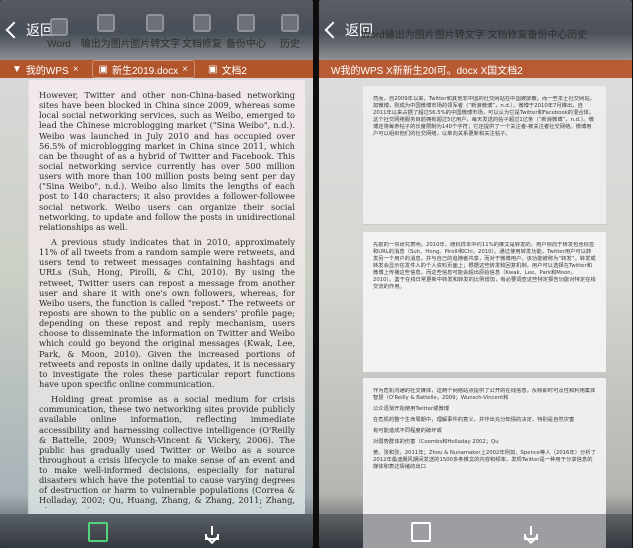 This screenshot has height=548, width=633. Describe the element at coordinates (436, 441) in the screenshot. I see `paragraph: 对弱势群体的伤害（Coombs和Holladay 2002；Qu` at that location.